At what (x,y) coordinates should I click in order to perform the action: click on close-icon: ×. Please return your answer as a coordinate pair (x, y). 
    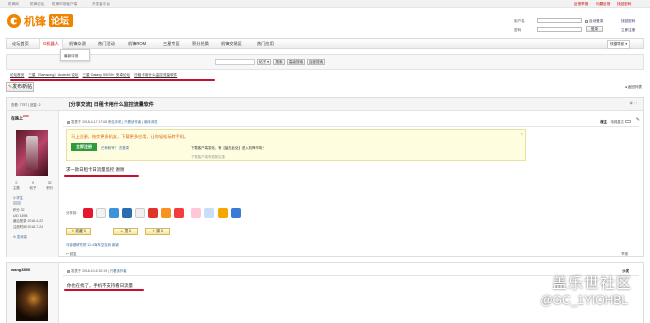
    Looking at the image, I should click on (522, 133).